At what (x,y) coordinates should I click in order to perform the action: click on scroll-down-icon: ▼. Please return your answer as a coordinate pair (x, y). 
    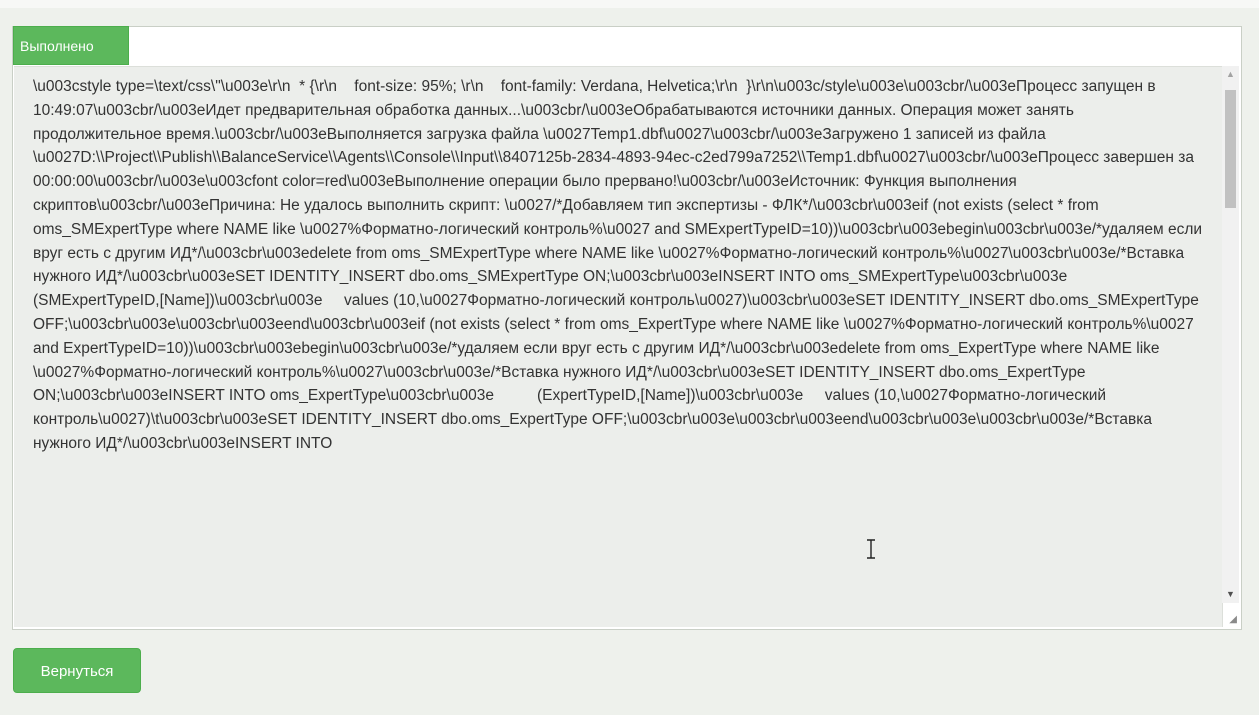
    Looking at the image, I should click on (1230, 594).